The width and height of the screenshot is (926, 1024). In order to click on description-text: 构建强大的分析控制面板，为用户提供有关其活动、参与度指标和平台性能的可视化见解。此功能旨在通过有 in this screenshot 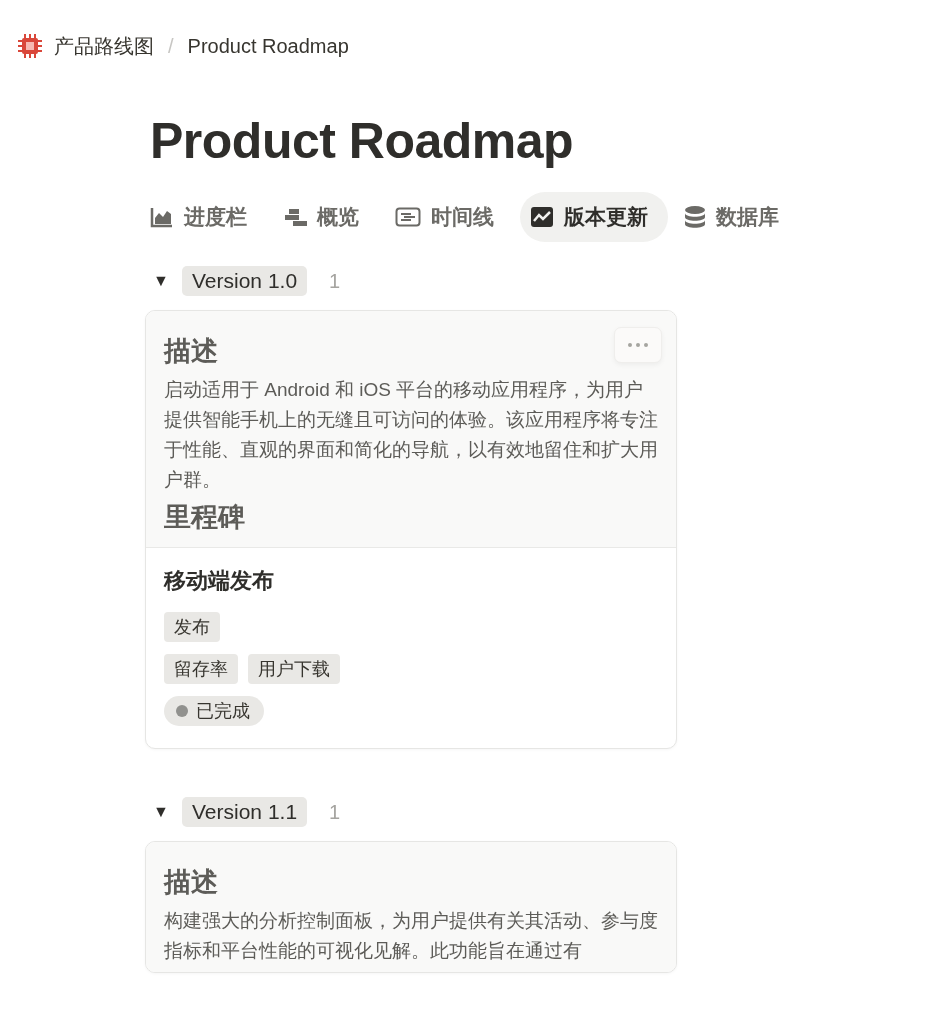, I will do `click(411, 936)`.